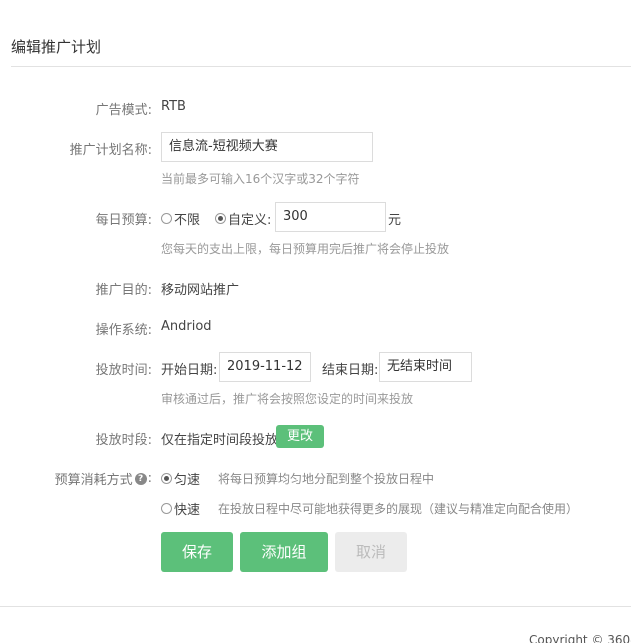 Image resolution: width=631 pixels, height=643 pixels. I want to click on budget-custom-radio: 自定义:, so click(243, 218).